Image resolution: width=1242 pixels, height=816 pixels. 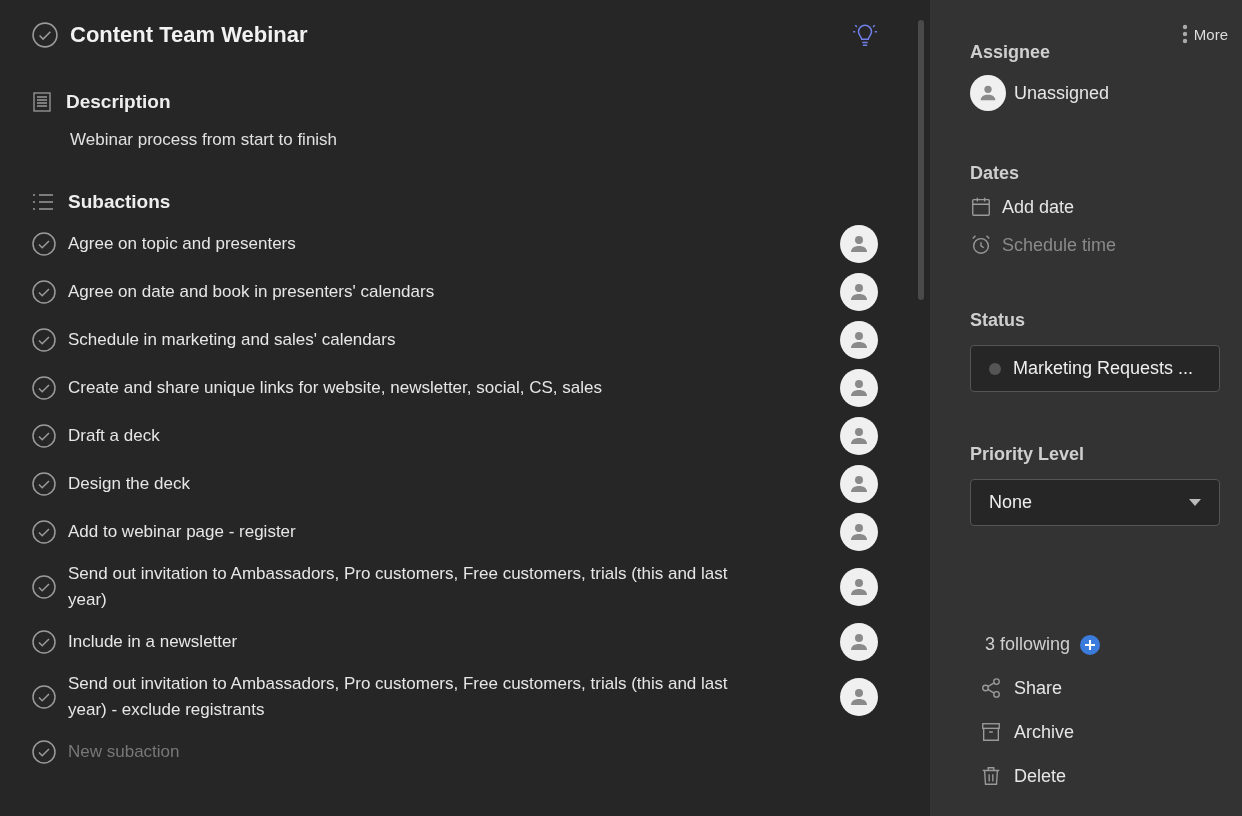 What do you see at coordinates (1011, 52) in the screenshot?
I see `assignee-heading: Assignee` at bounding box center [1011, 52].